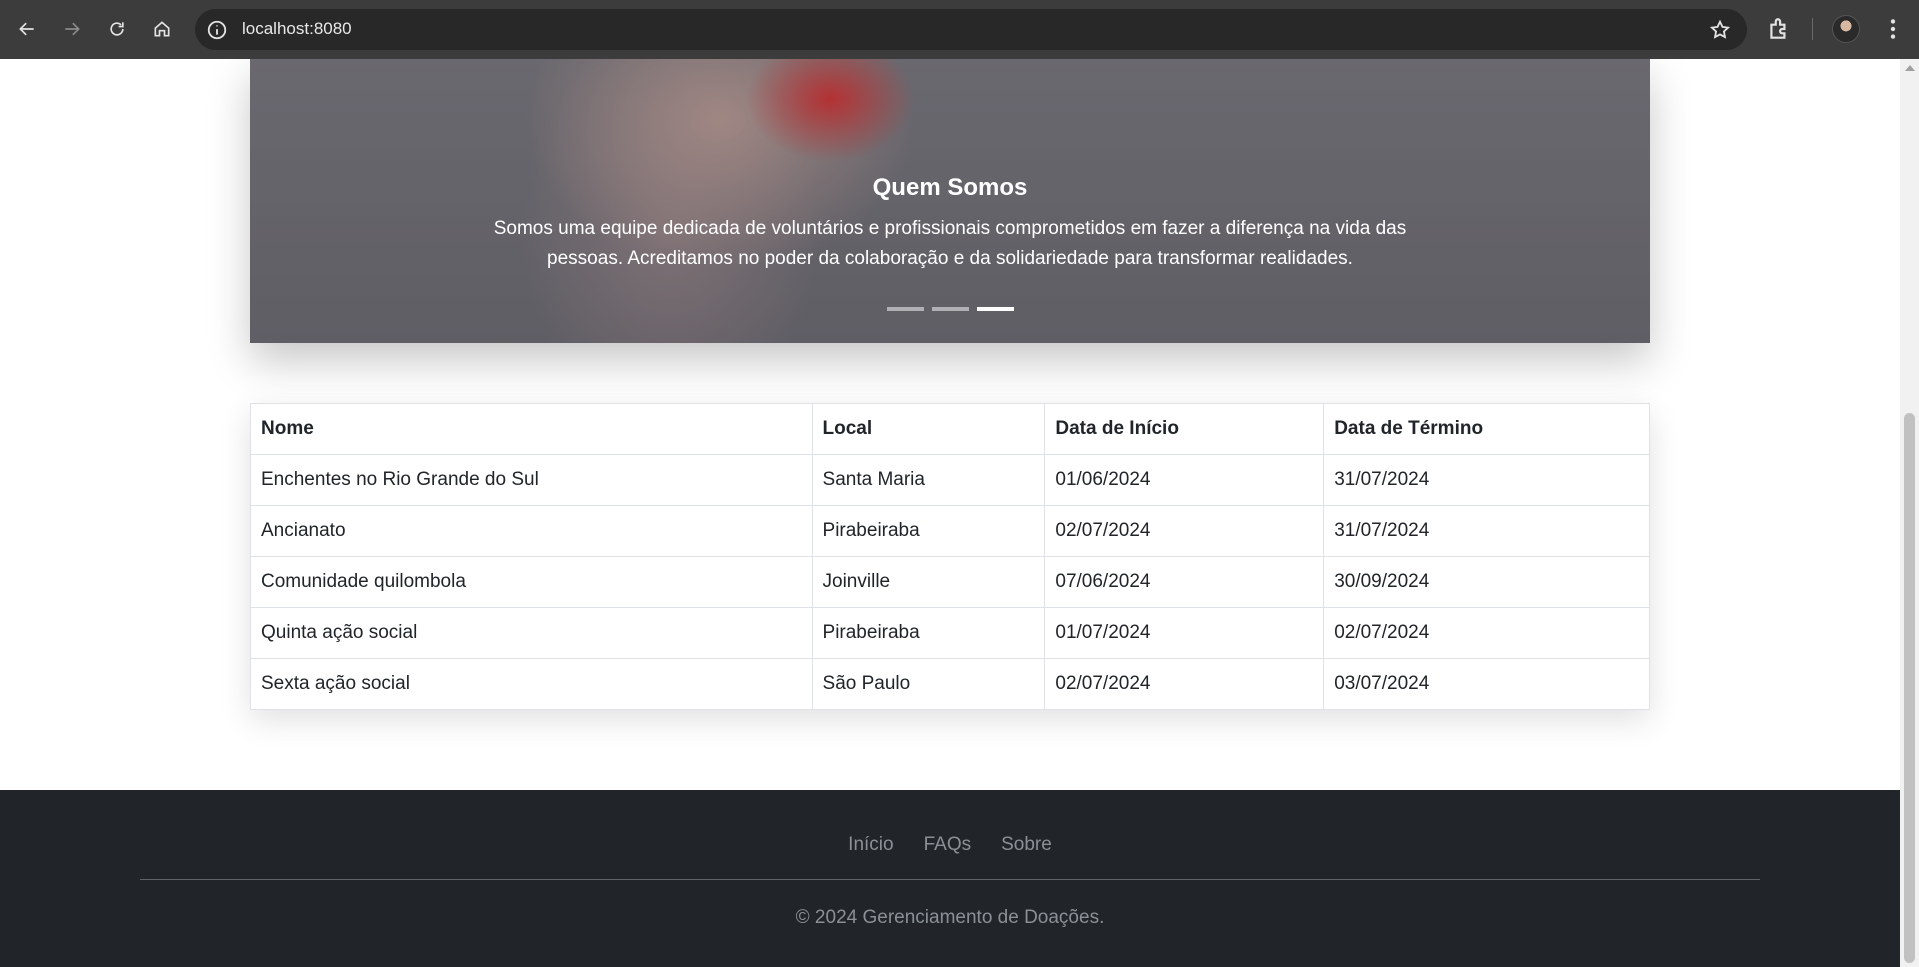 The image size is (1919, 967). I want to click on carousel-title: Quem Somos, so click(950, 187).